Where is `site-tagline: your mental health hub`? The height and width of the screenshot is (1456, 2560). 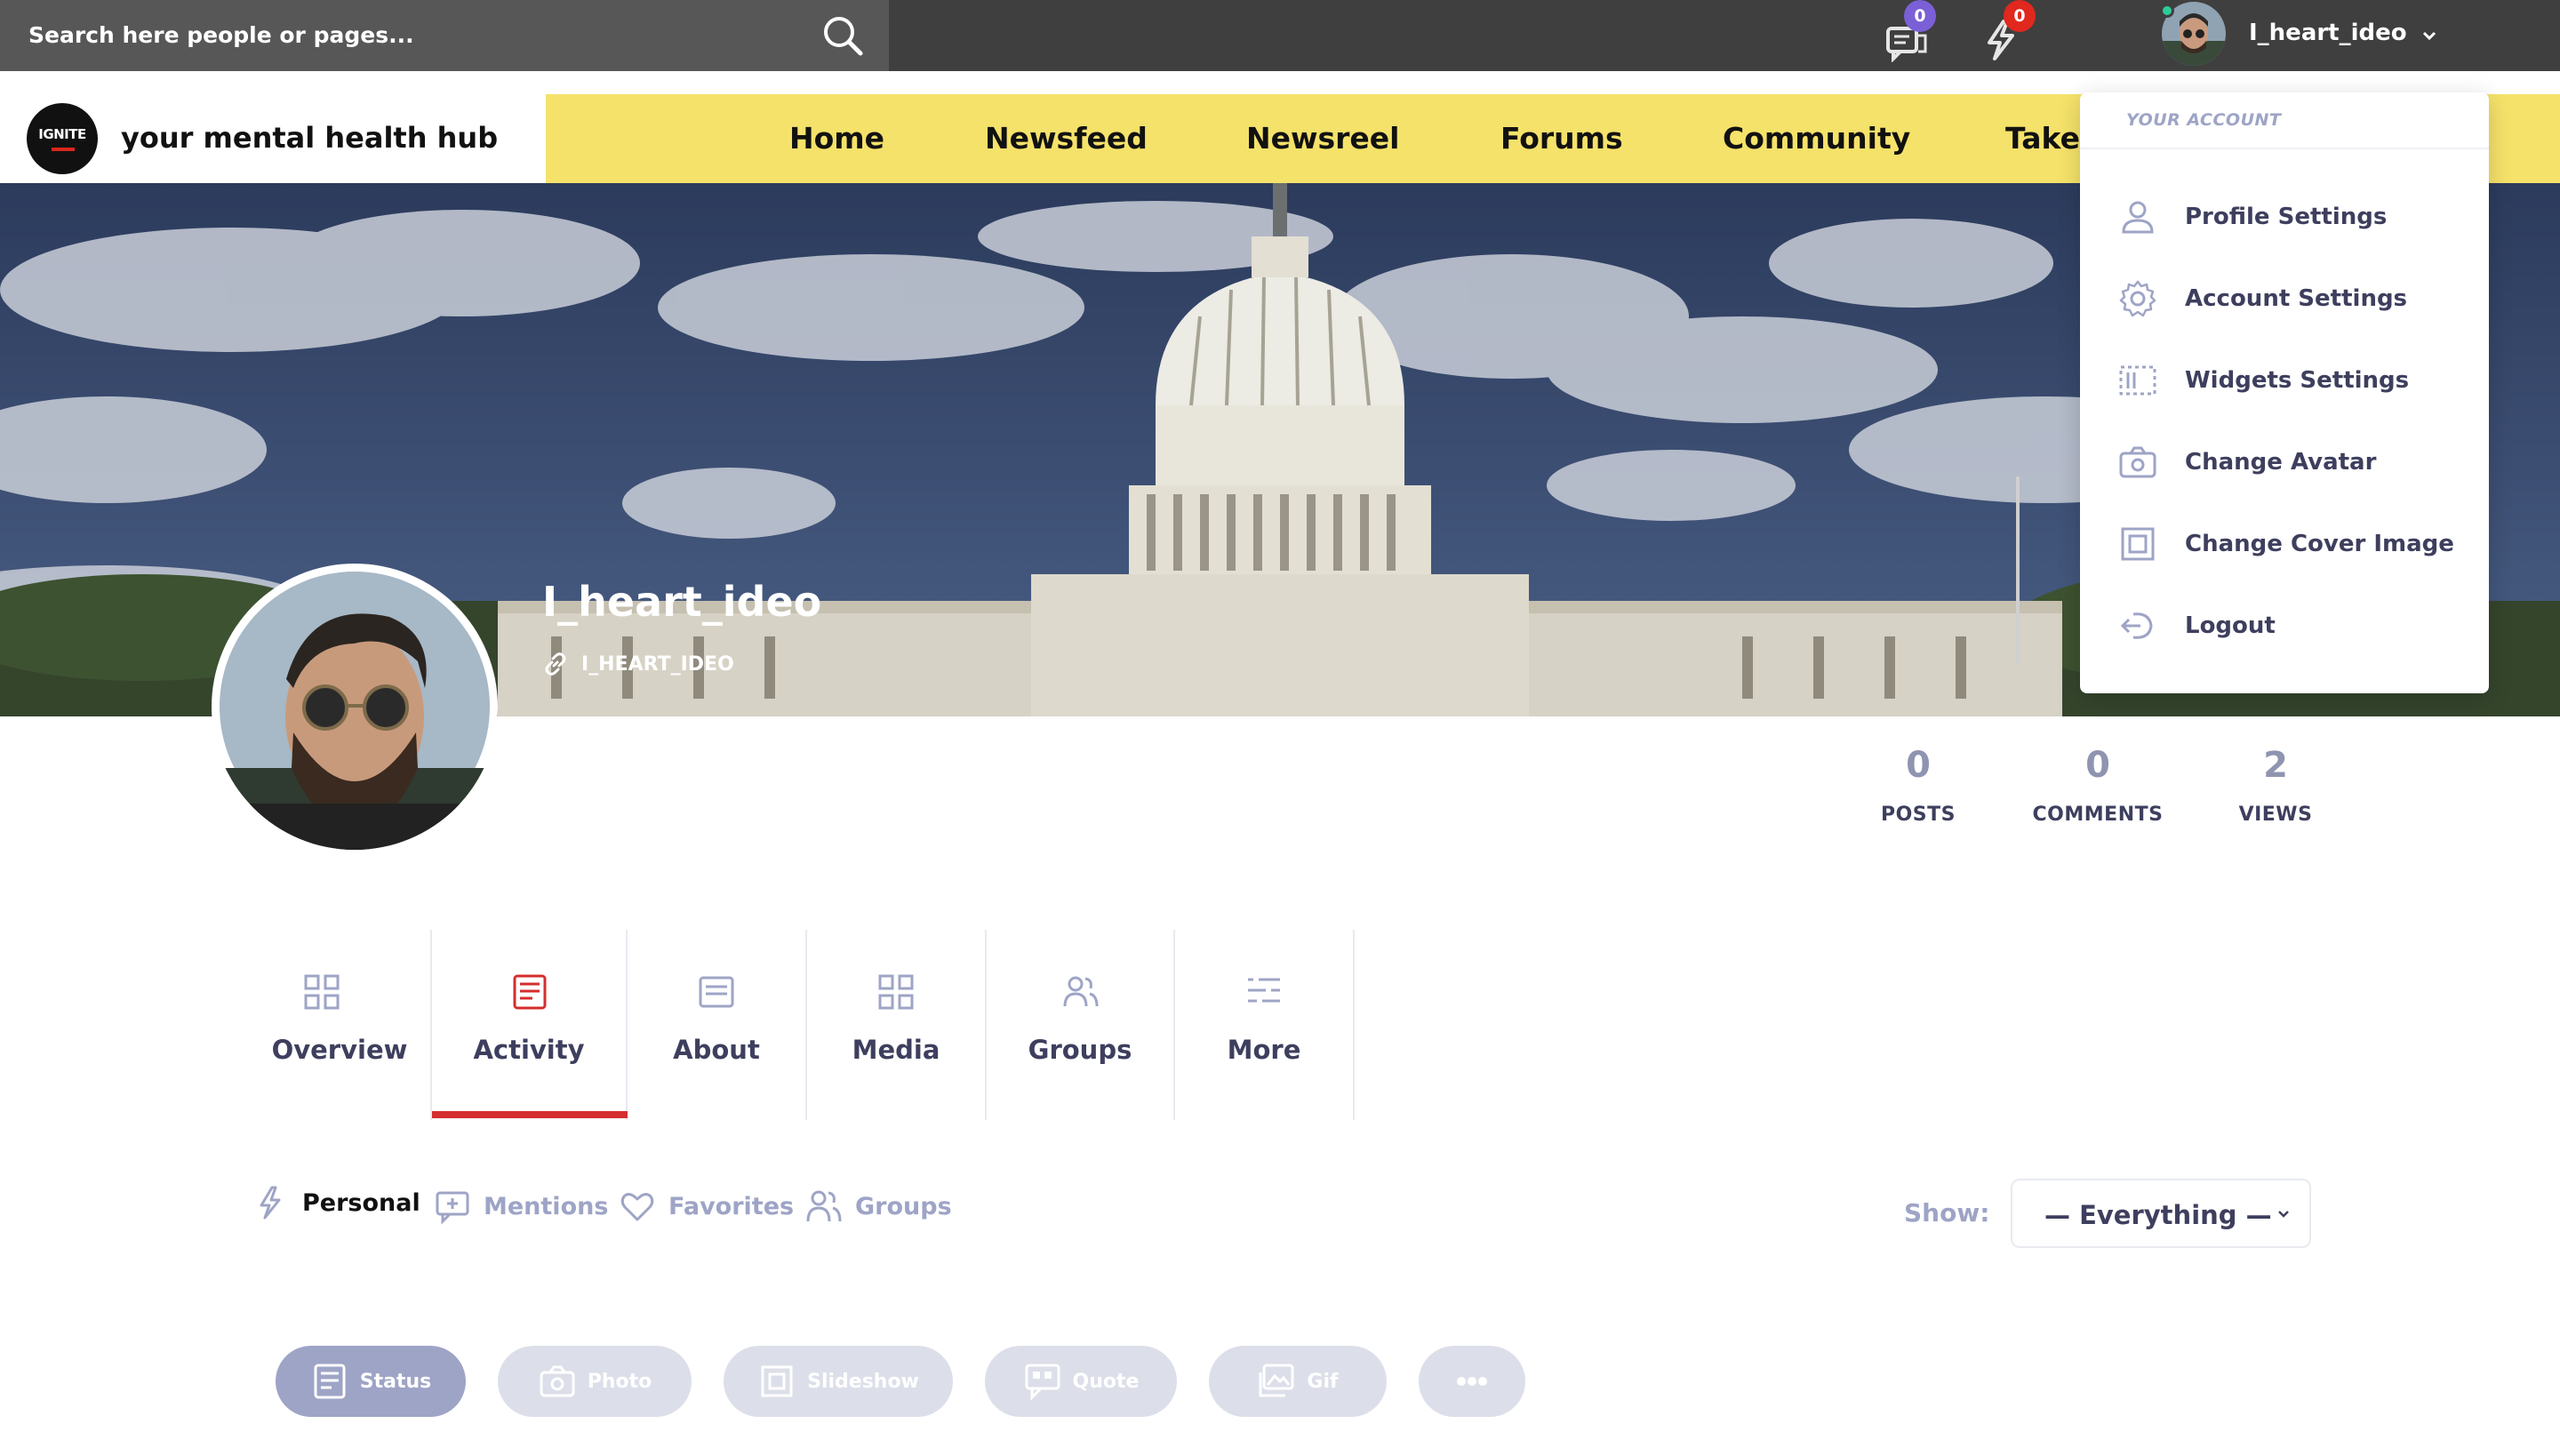
site-tagline: your mental health hub is located at coordinates (310, 138).